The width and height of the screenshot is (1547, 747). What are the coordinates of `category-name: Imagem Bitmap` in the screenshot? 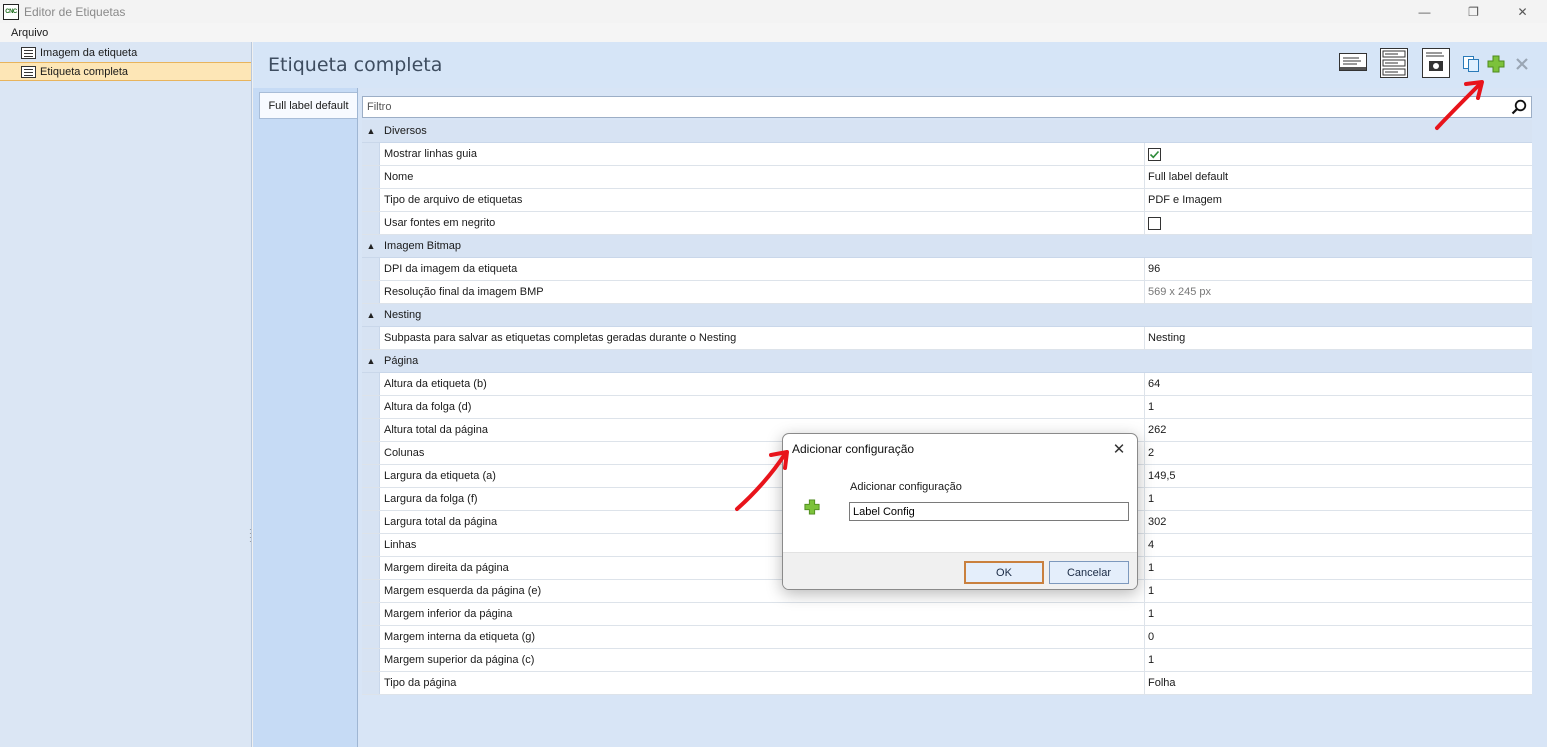 It's located at (423, 246).